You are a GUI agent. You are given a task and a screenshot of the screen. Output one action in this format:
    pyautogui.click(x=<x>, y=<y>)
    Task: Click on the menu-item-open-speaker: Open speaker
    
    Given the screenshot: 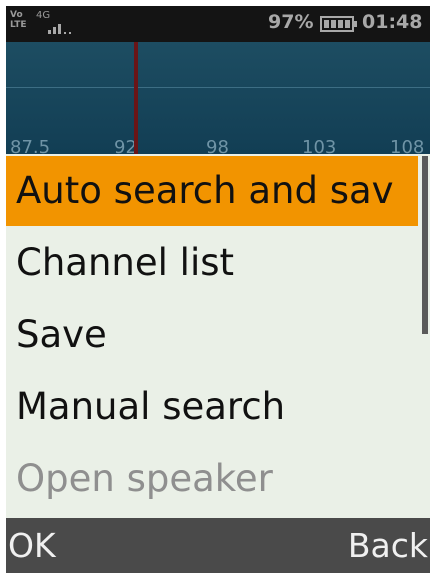 What is the action you would take?
    pyautogui.click(x=144, y=478)
    